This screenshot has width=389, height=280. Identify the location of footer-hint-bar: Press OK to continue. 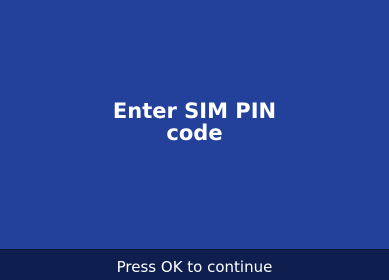
(194, 264).